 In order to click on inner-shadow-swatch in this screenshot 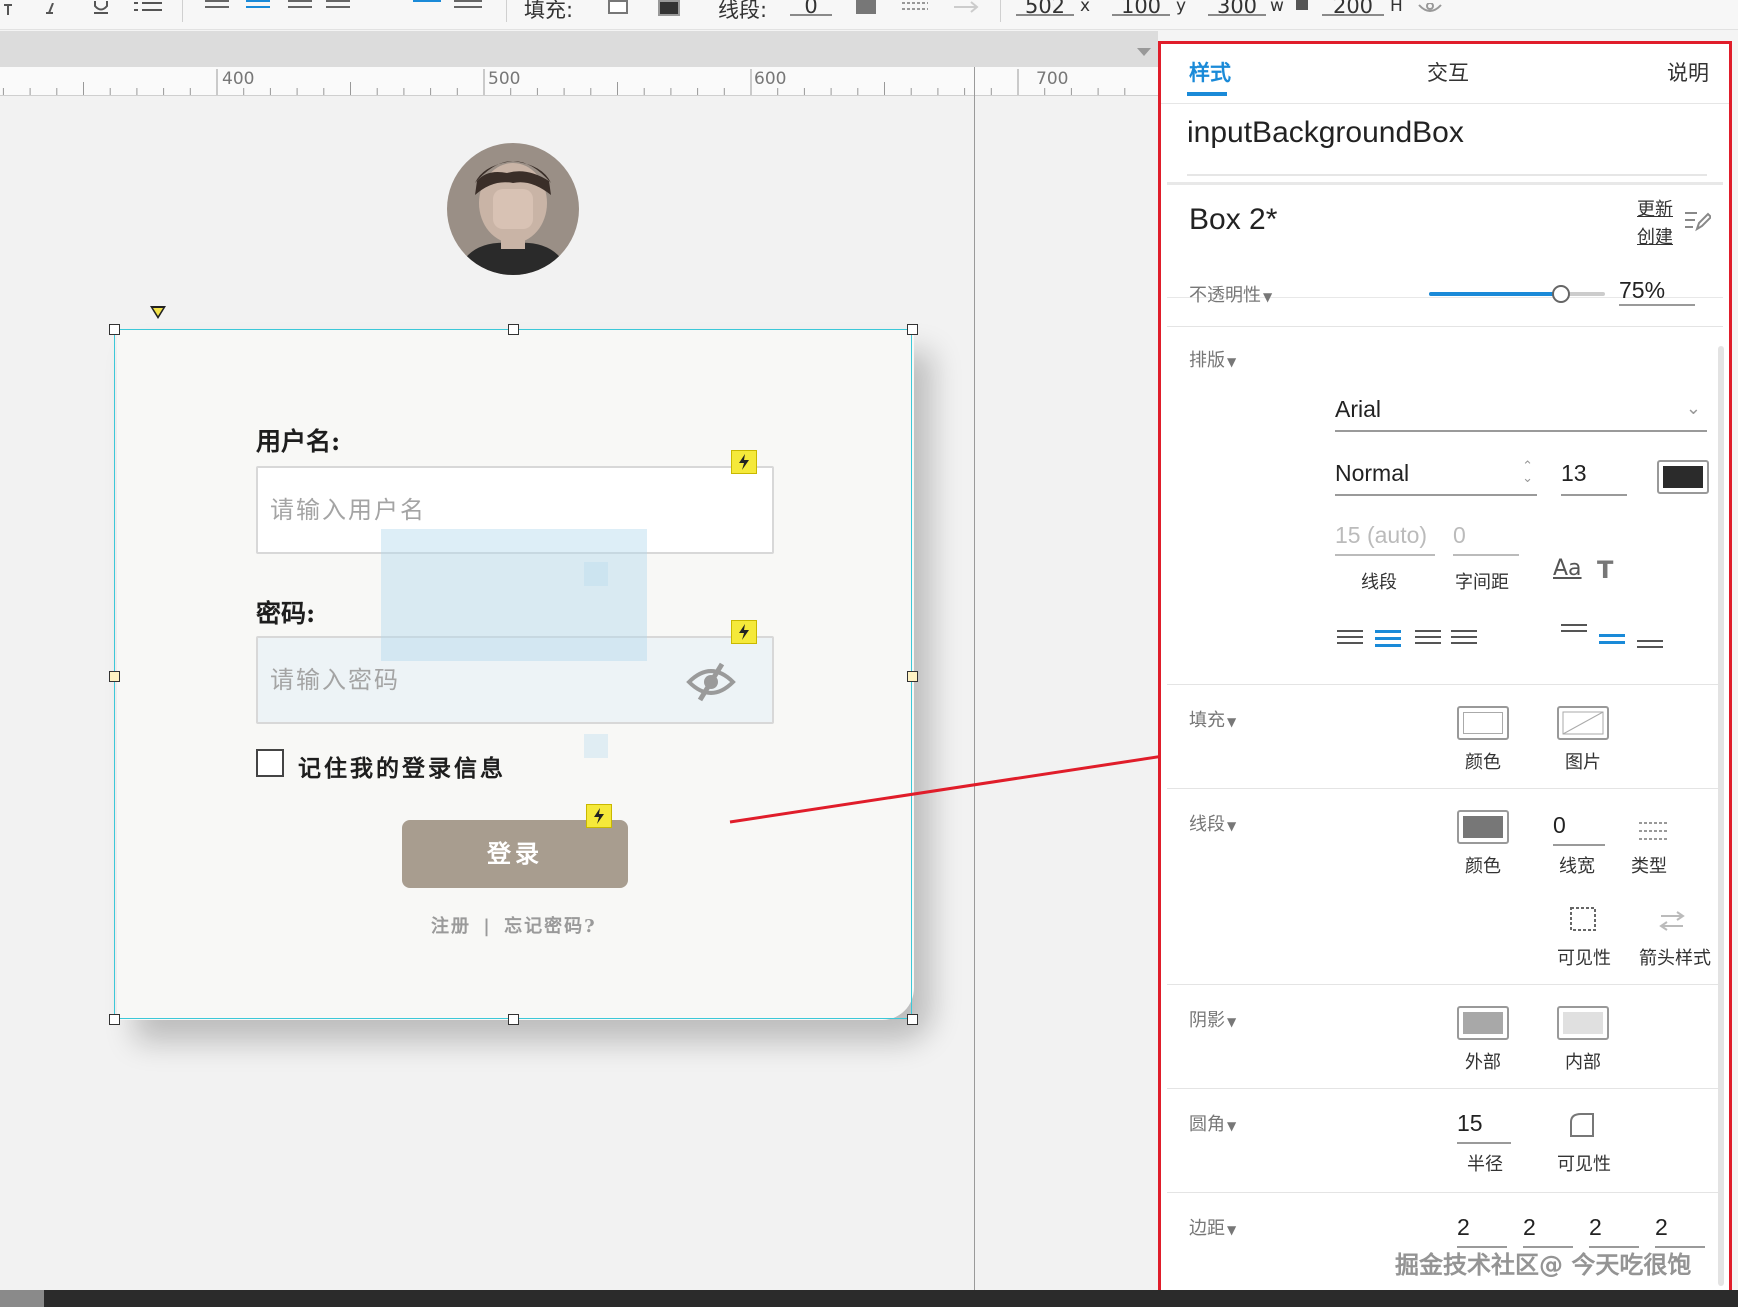, I will do `click(1583, 1023)`.